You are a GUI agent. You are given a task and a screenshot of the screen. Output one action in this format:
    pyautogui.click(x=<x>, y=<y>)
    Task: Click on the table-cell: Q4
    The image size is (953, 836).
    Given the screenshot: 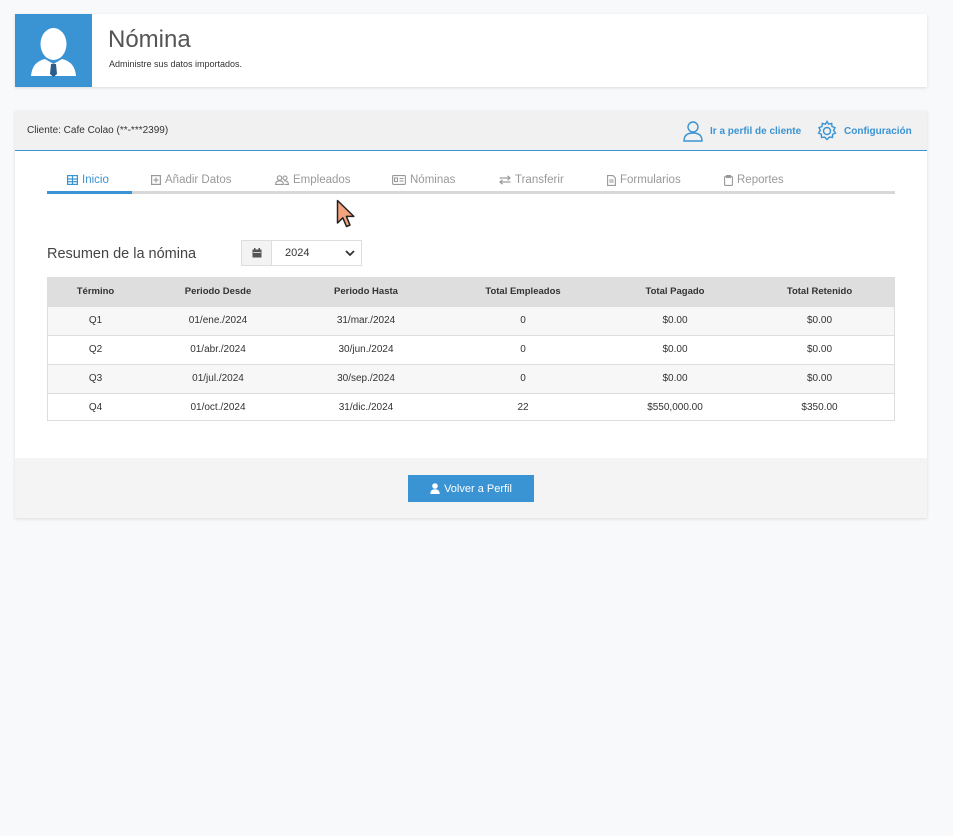 What is the action you would take?
    pyautogui.click(x=95, y=407)
    